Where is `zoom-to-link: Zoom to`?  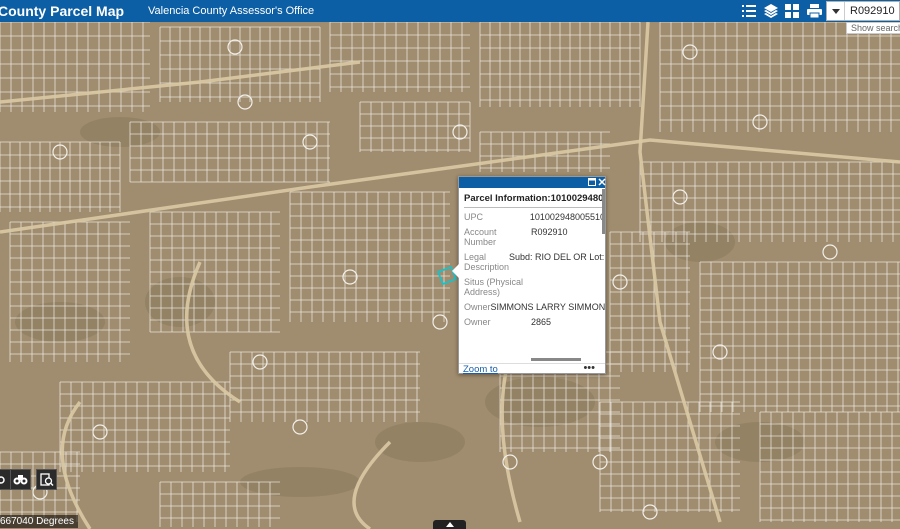
zoom-to-link: Zoom to is located at coordinates (480, 369).